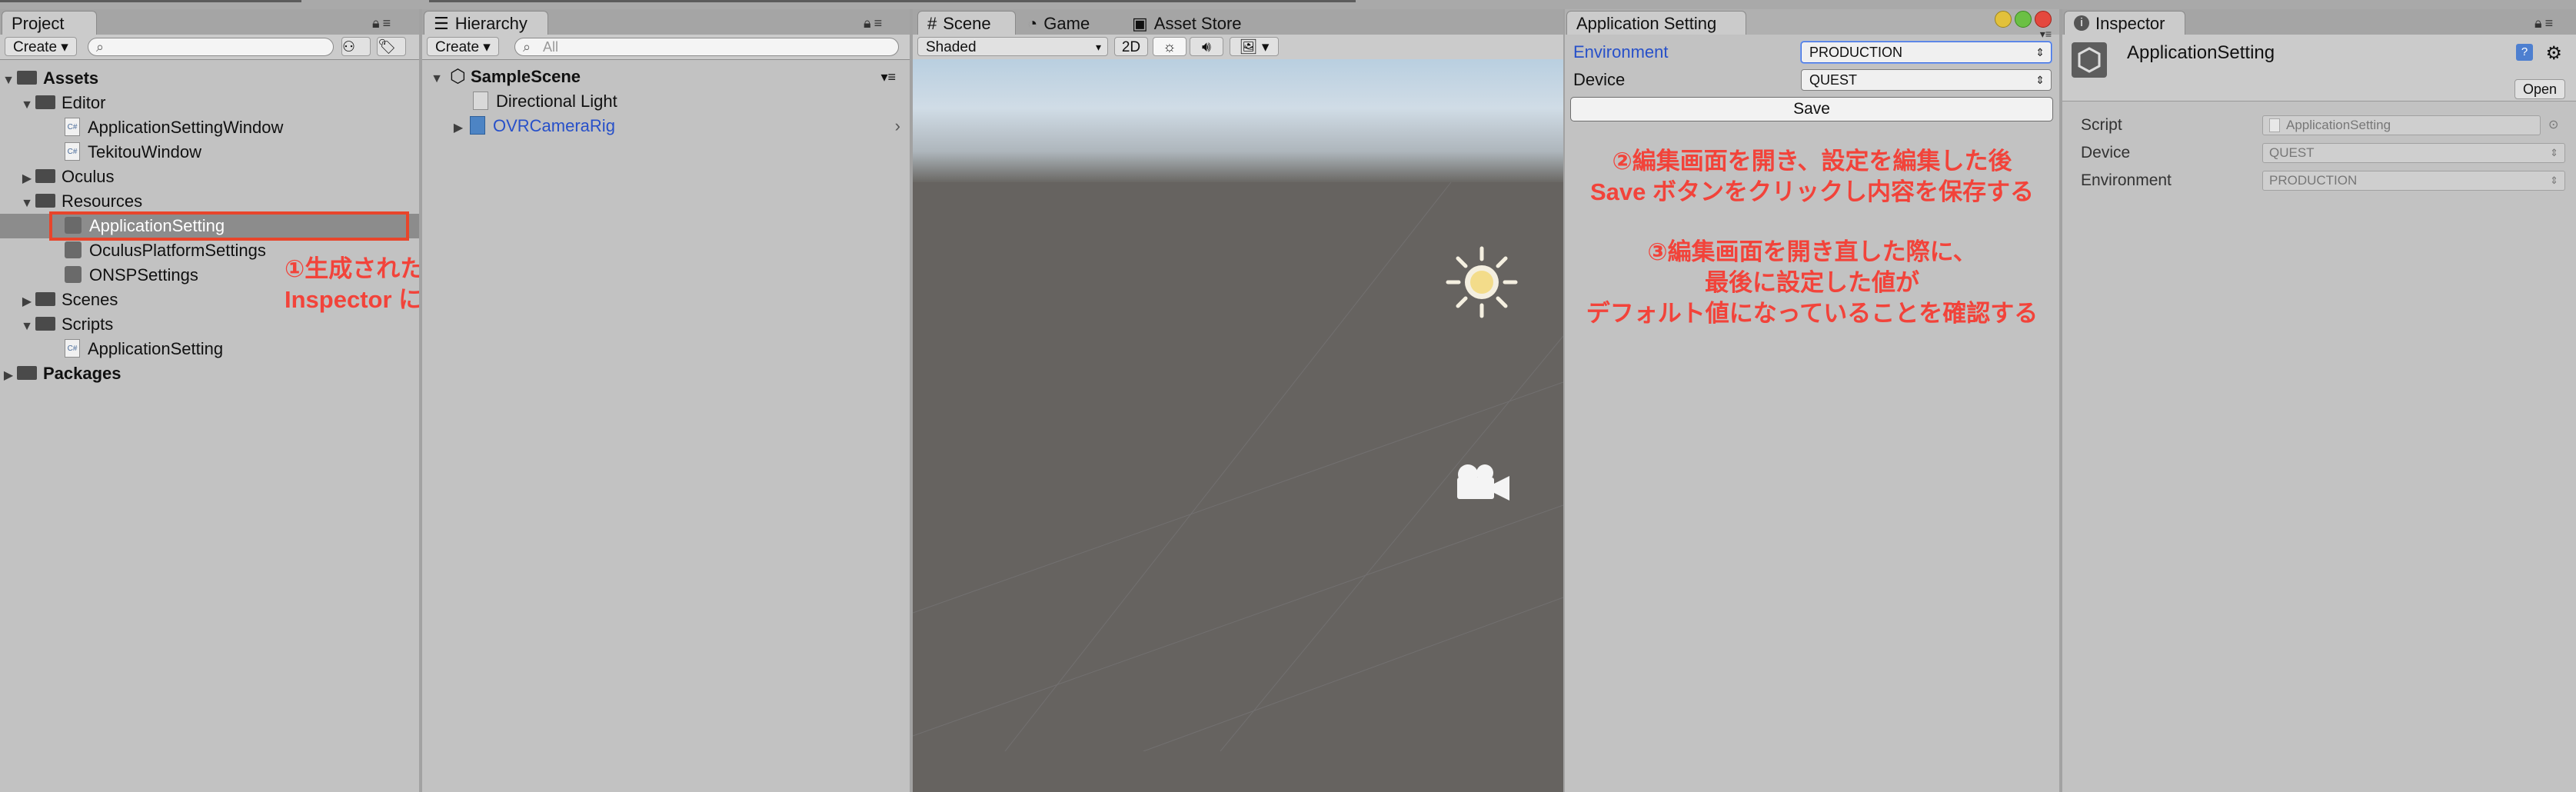 The height and width of the screenshot is (792, 2576). What do you see at coordinates (2553, 53) in the screenshot?
I see `gear-icon: ⚙` at bounding box center [2553, 53].